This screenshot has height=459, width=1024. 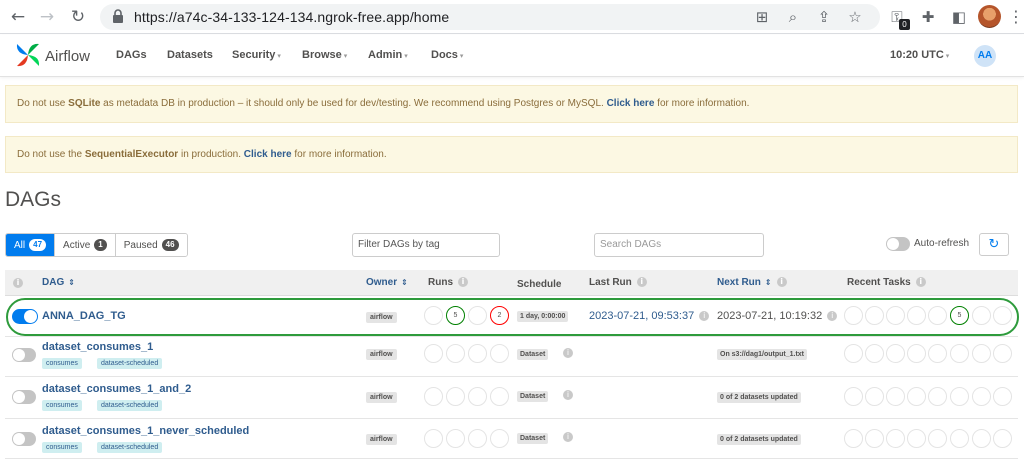 I want to click on nav-datasets: Datasets, so click(x=190, y=55).